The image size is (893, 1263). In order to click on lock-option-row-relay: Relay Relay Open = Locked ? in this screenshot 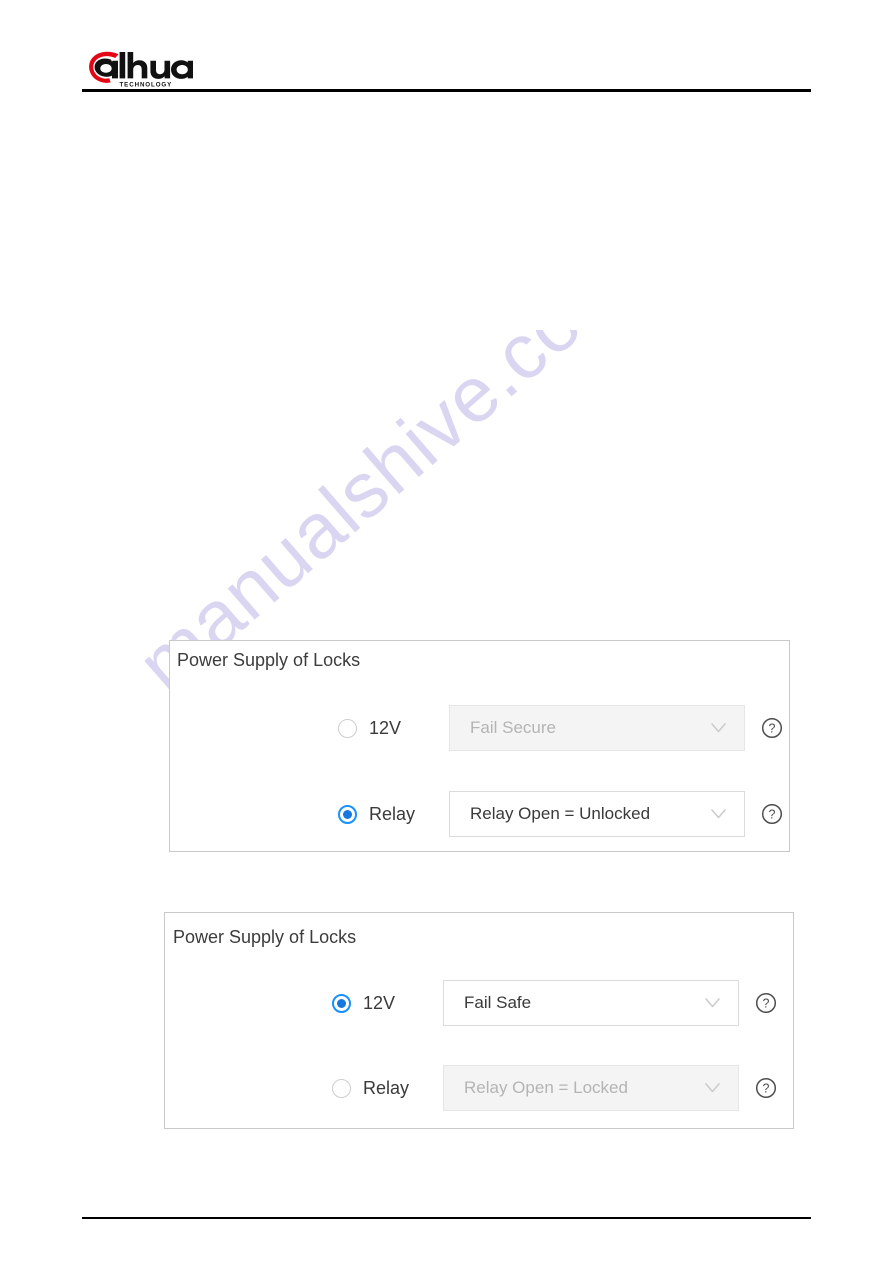, I will do `click(554, 1088)`.